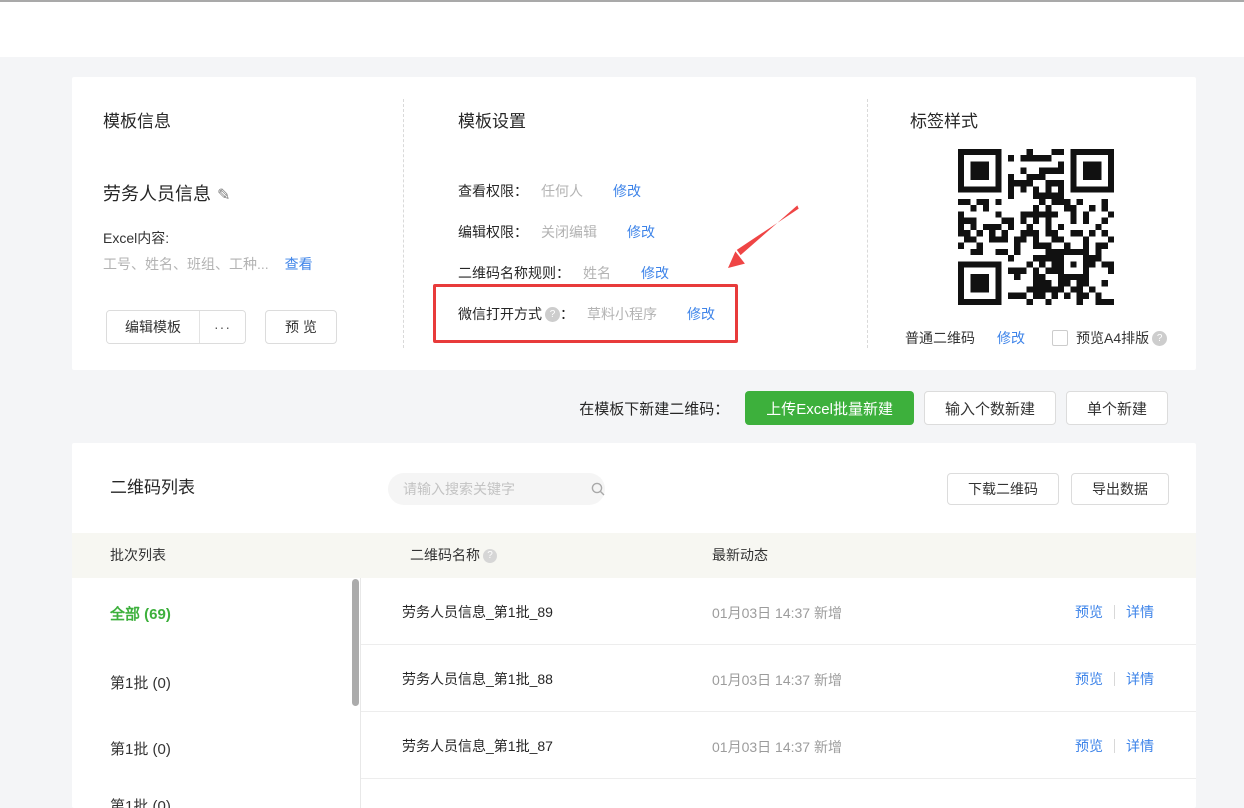 The height and width of the screenshot is (808, 1244). Describe the element at coordinates (567, 314) in the screenshot. I see `setting-colon: ：` at that location.